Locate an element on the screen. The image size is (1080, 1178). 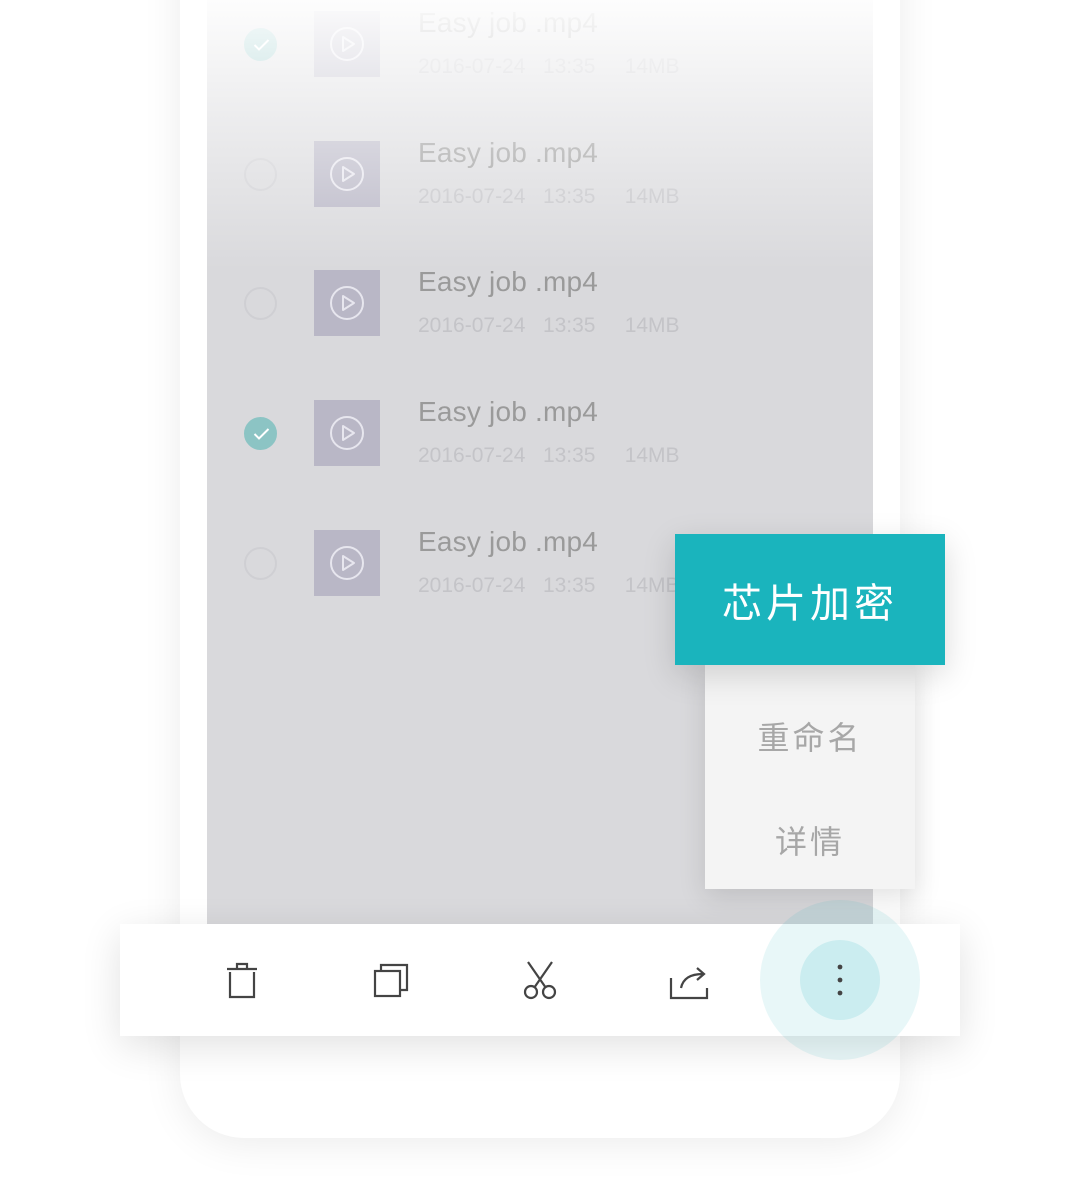
more-button is located at coordinates (840, 980).